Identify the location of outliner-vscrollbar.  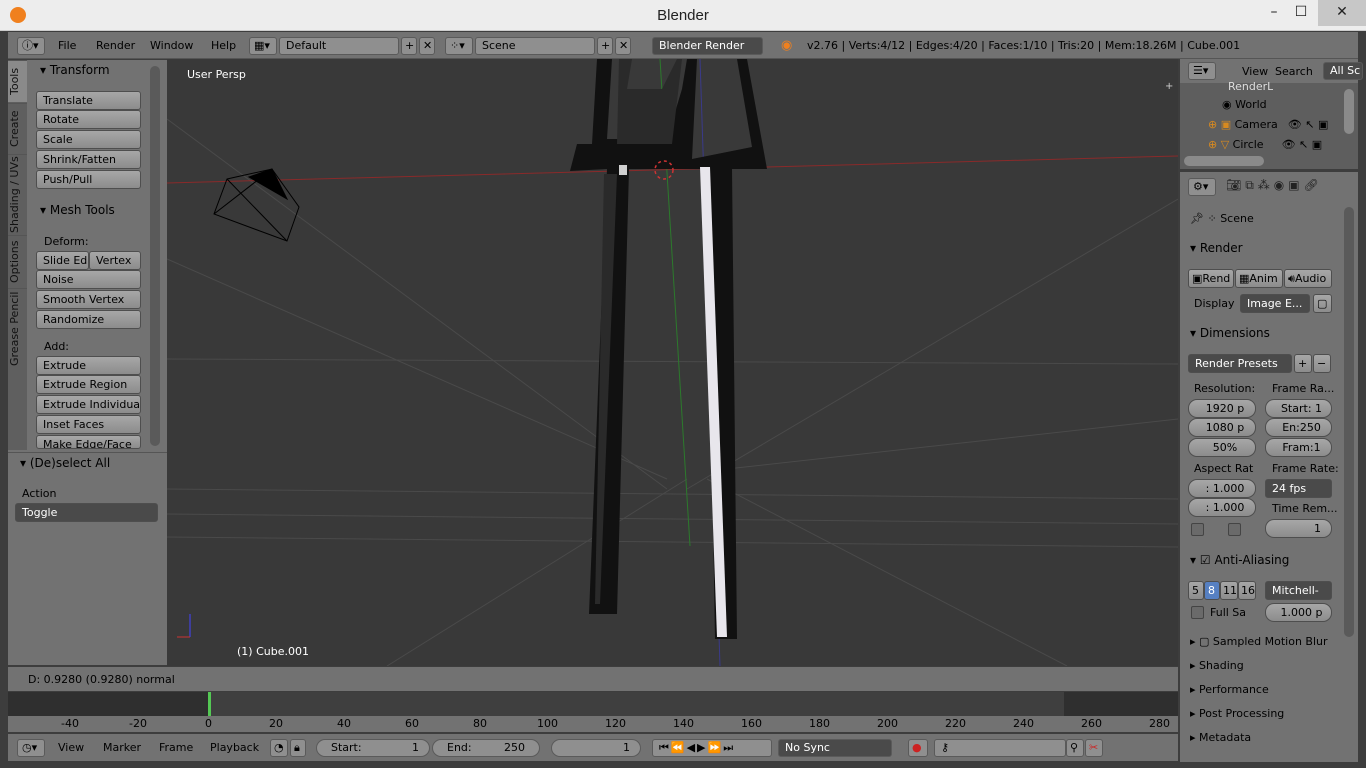
(1349, 111).